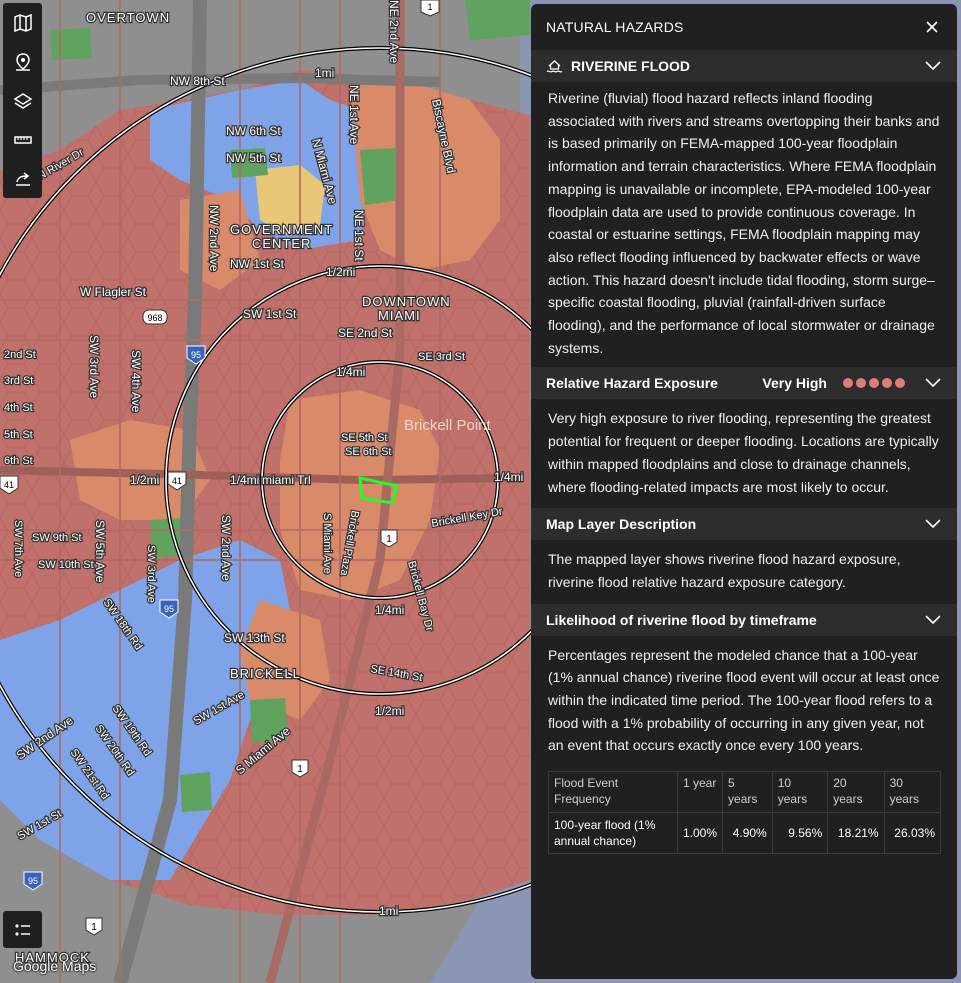 The height and width of the screenshot is (983, 961). I want to click on label-brickell-point: Brickell Point, so click(448, 425).